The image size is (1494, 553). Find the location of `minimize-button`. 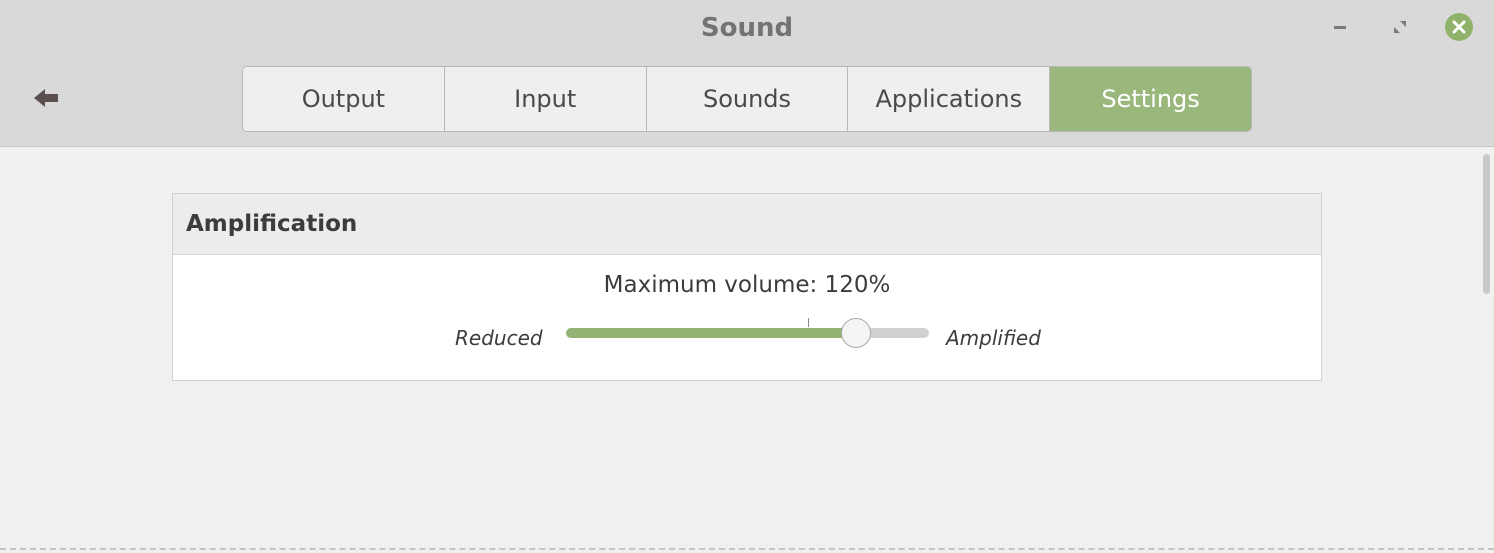

minimize-button is located at coordinates (1340, 27).